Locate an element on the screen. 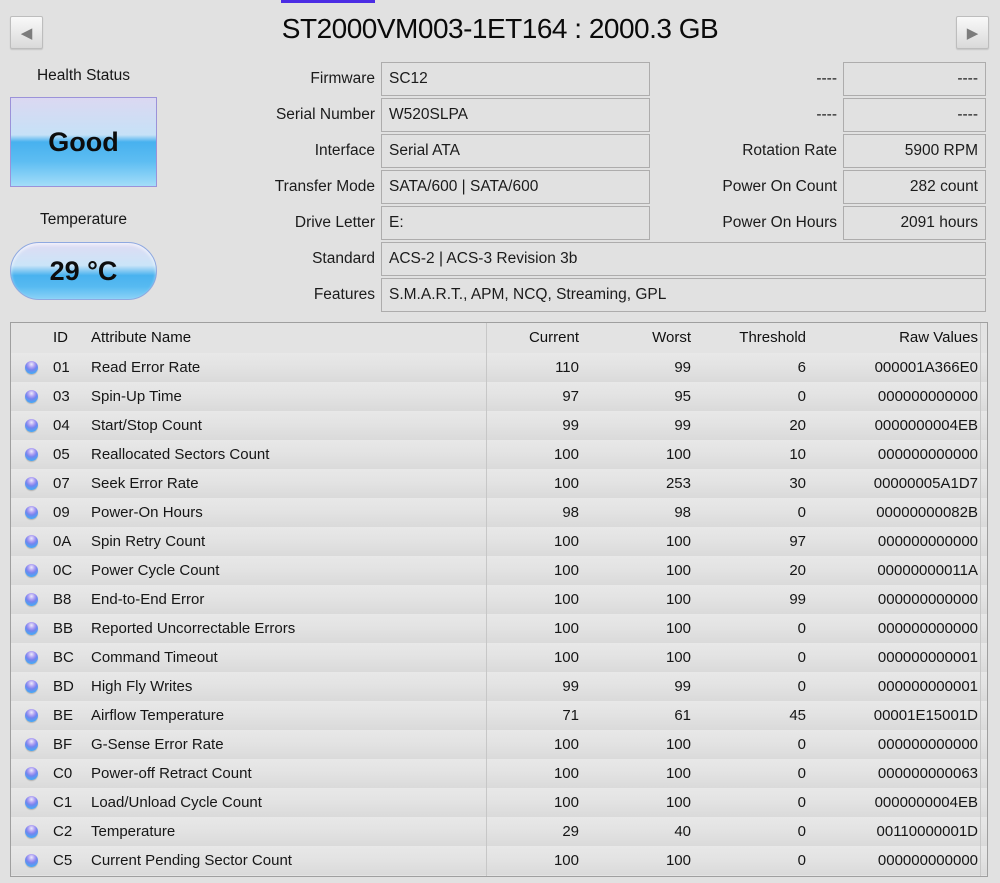 The width and height of the screenshot is (1000, 883). cell-threshold: 10 is located at coordinates (797, 454).